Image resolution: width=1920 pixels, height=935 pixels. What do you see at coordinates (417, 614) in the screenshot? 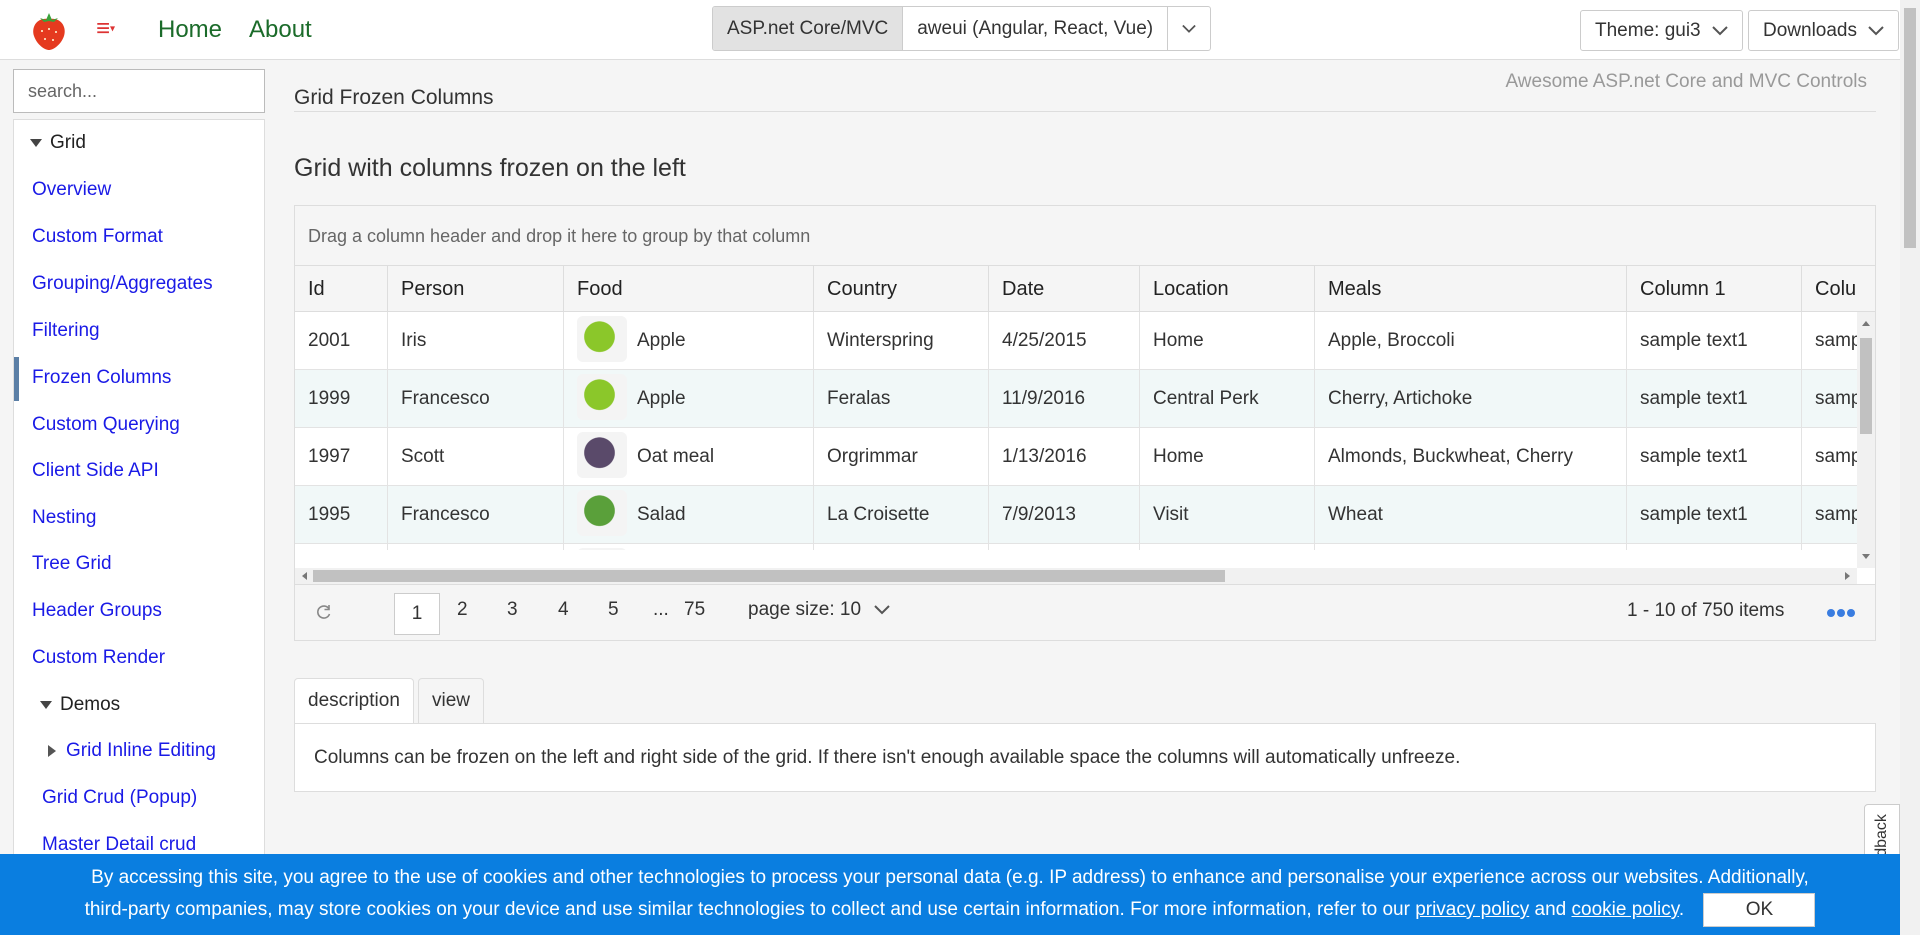
I see `page-button-1: 1` at bounding box center [417, 614].